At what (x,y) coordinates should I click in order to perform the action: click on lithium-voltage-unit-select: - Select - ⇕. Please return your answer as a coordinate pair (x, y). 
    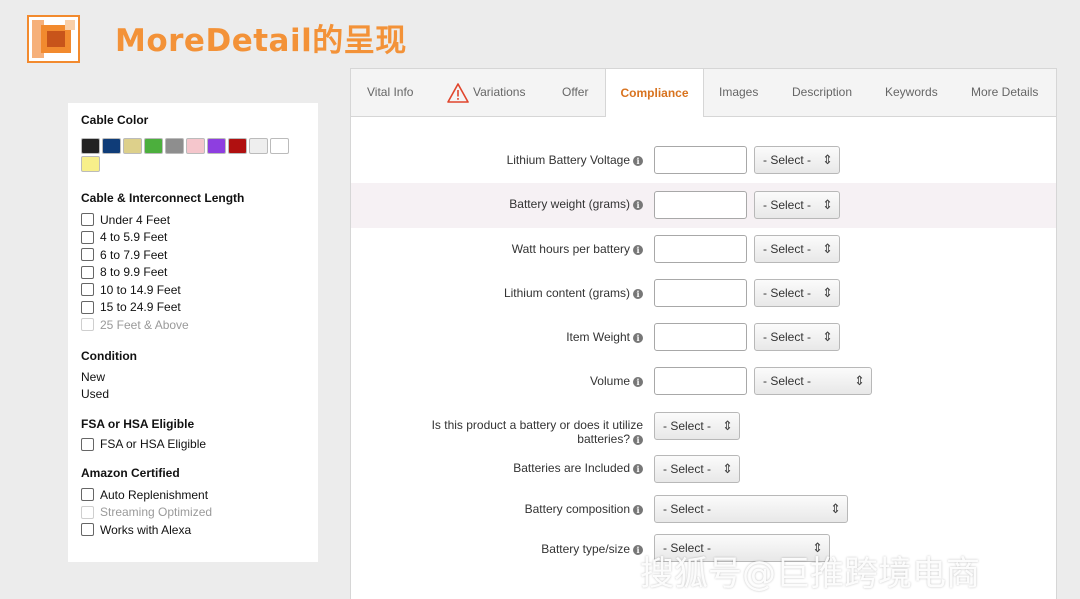
    Looking at the image, I should click on (797, 160).